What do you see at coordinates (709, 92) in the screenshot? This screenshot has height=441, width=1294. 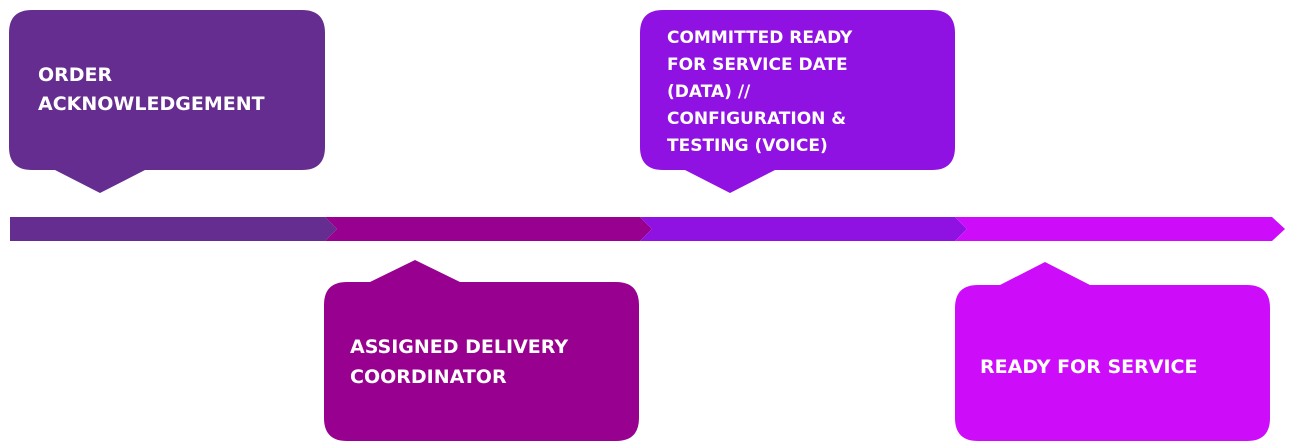 I see `callout-text-line: (DATA) //` at bounding box center [709, 92].